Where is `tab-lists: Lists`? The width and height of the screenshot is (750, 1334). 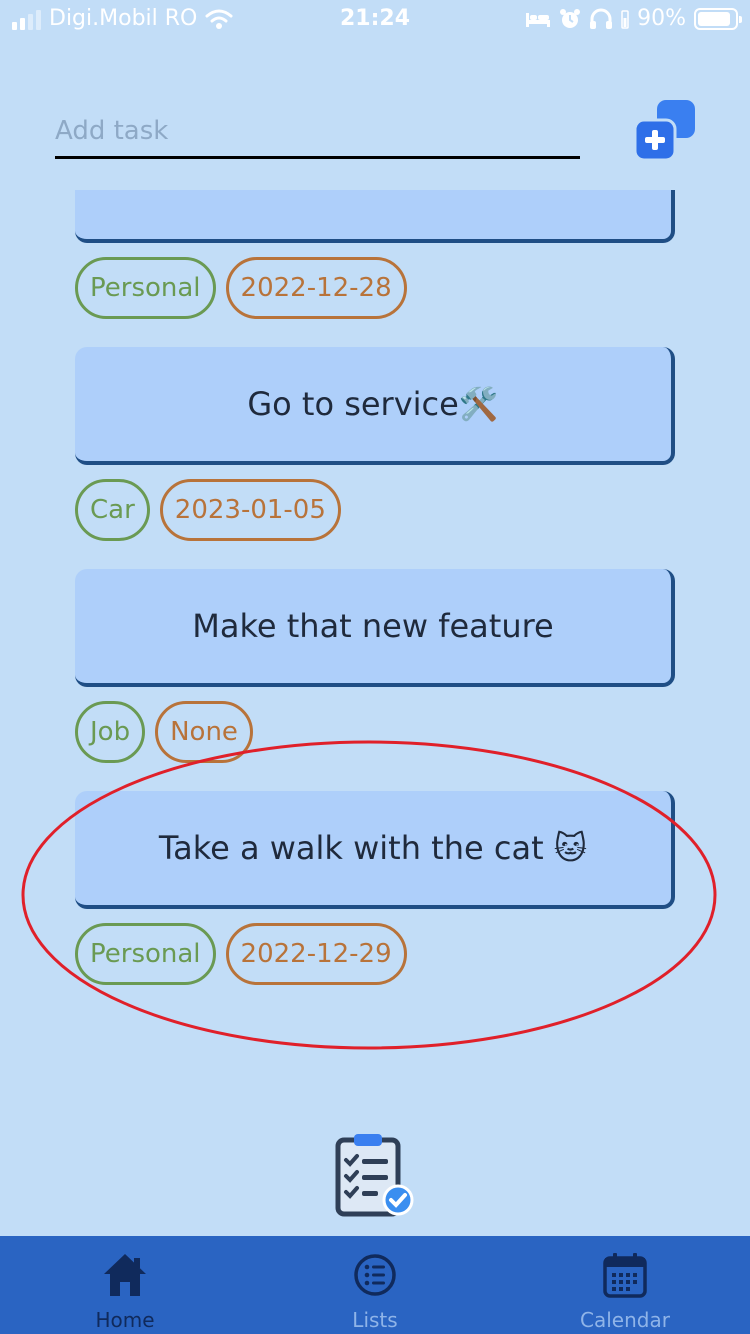 tab-lists: Lists is located at coordinates (375, 1285).